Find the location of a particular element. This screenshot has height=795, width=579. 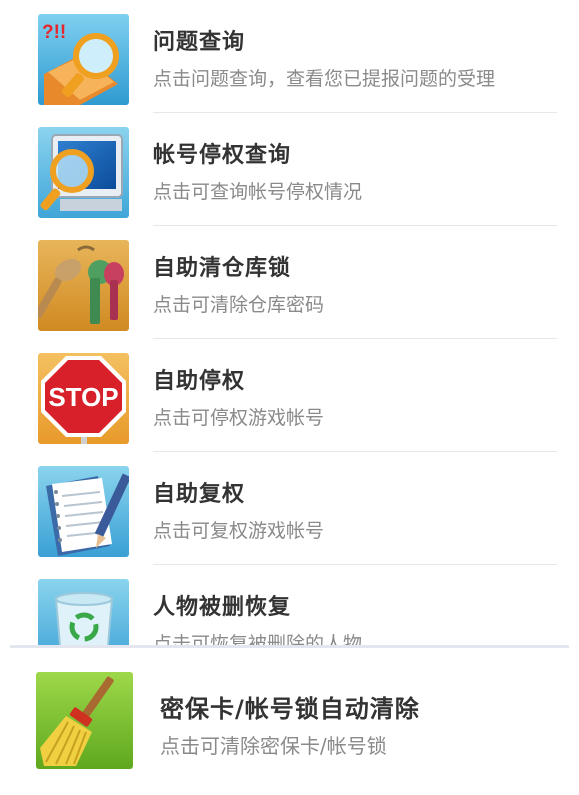

recycle-bin-icon is located at coordinates (83, 612).